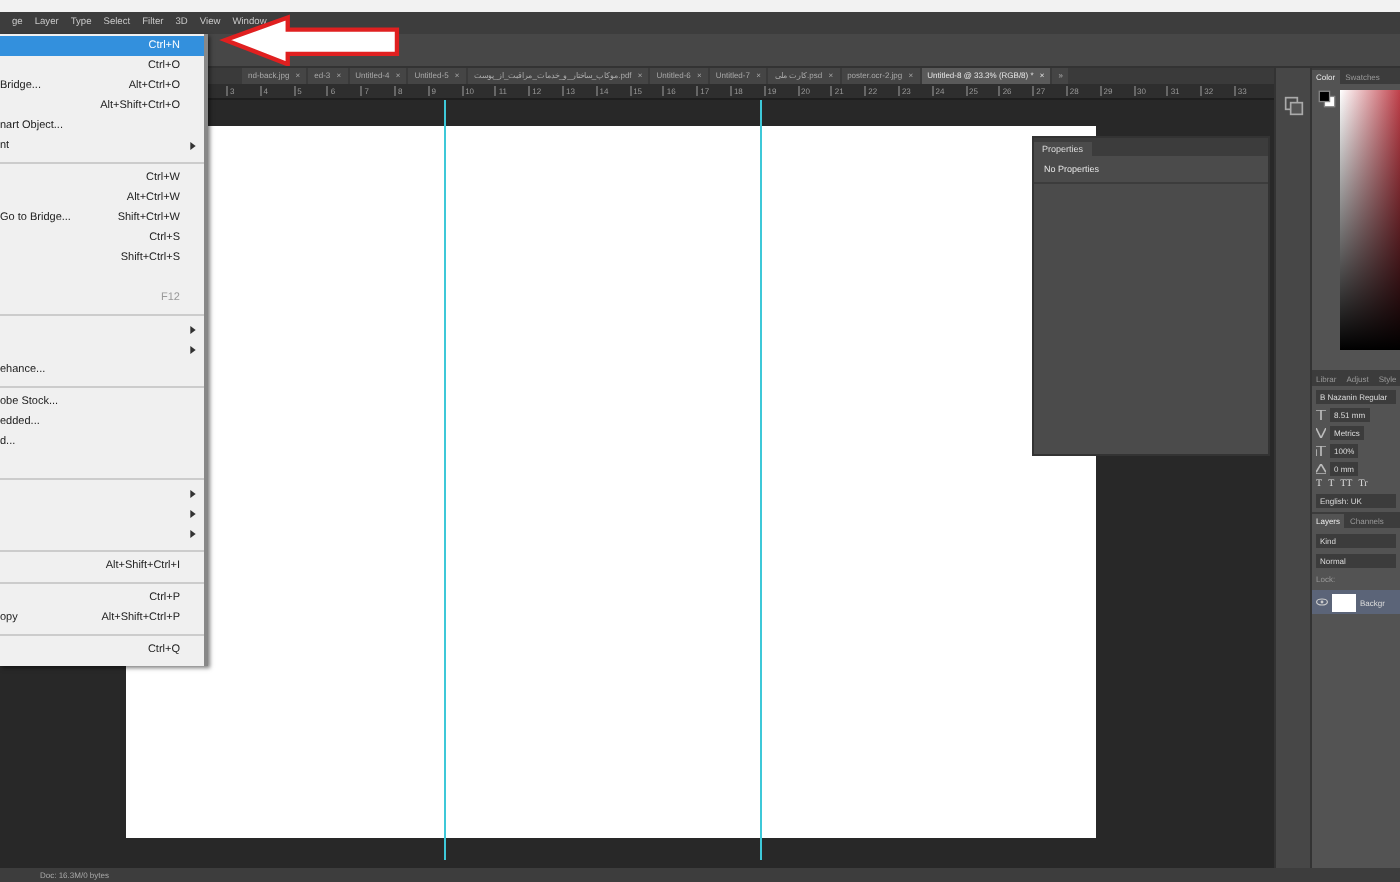 The width and height of the screenshot is (1400, 882). What do you see at coordinates (1370, 220) in the screenshot?
I see `color-picker` at bounding box center [1370, 220].